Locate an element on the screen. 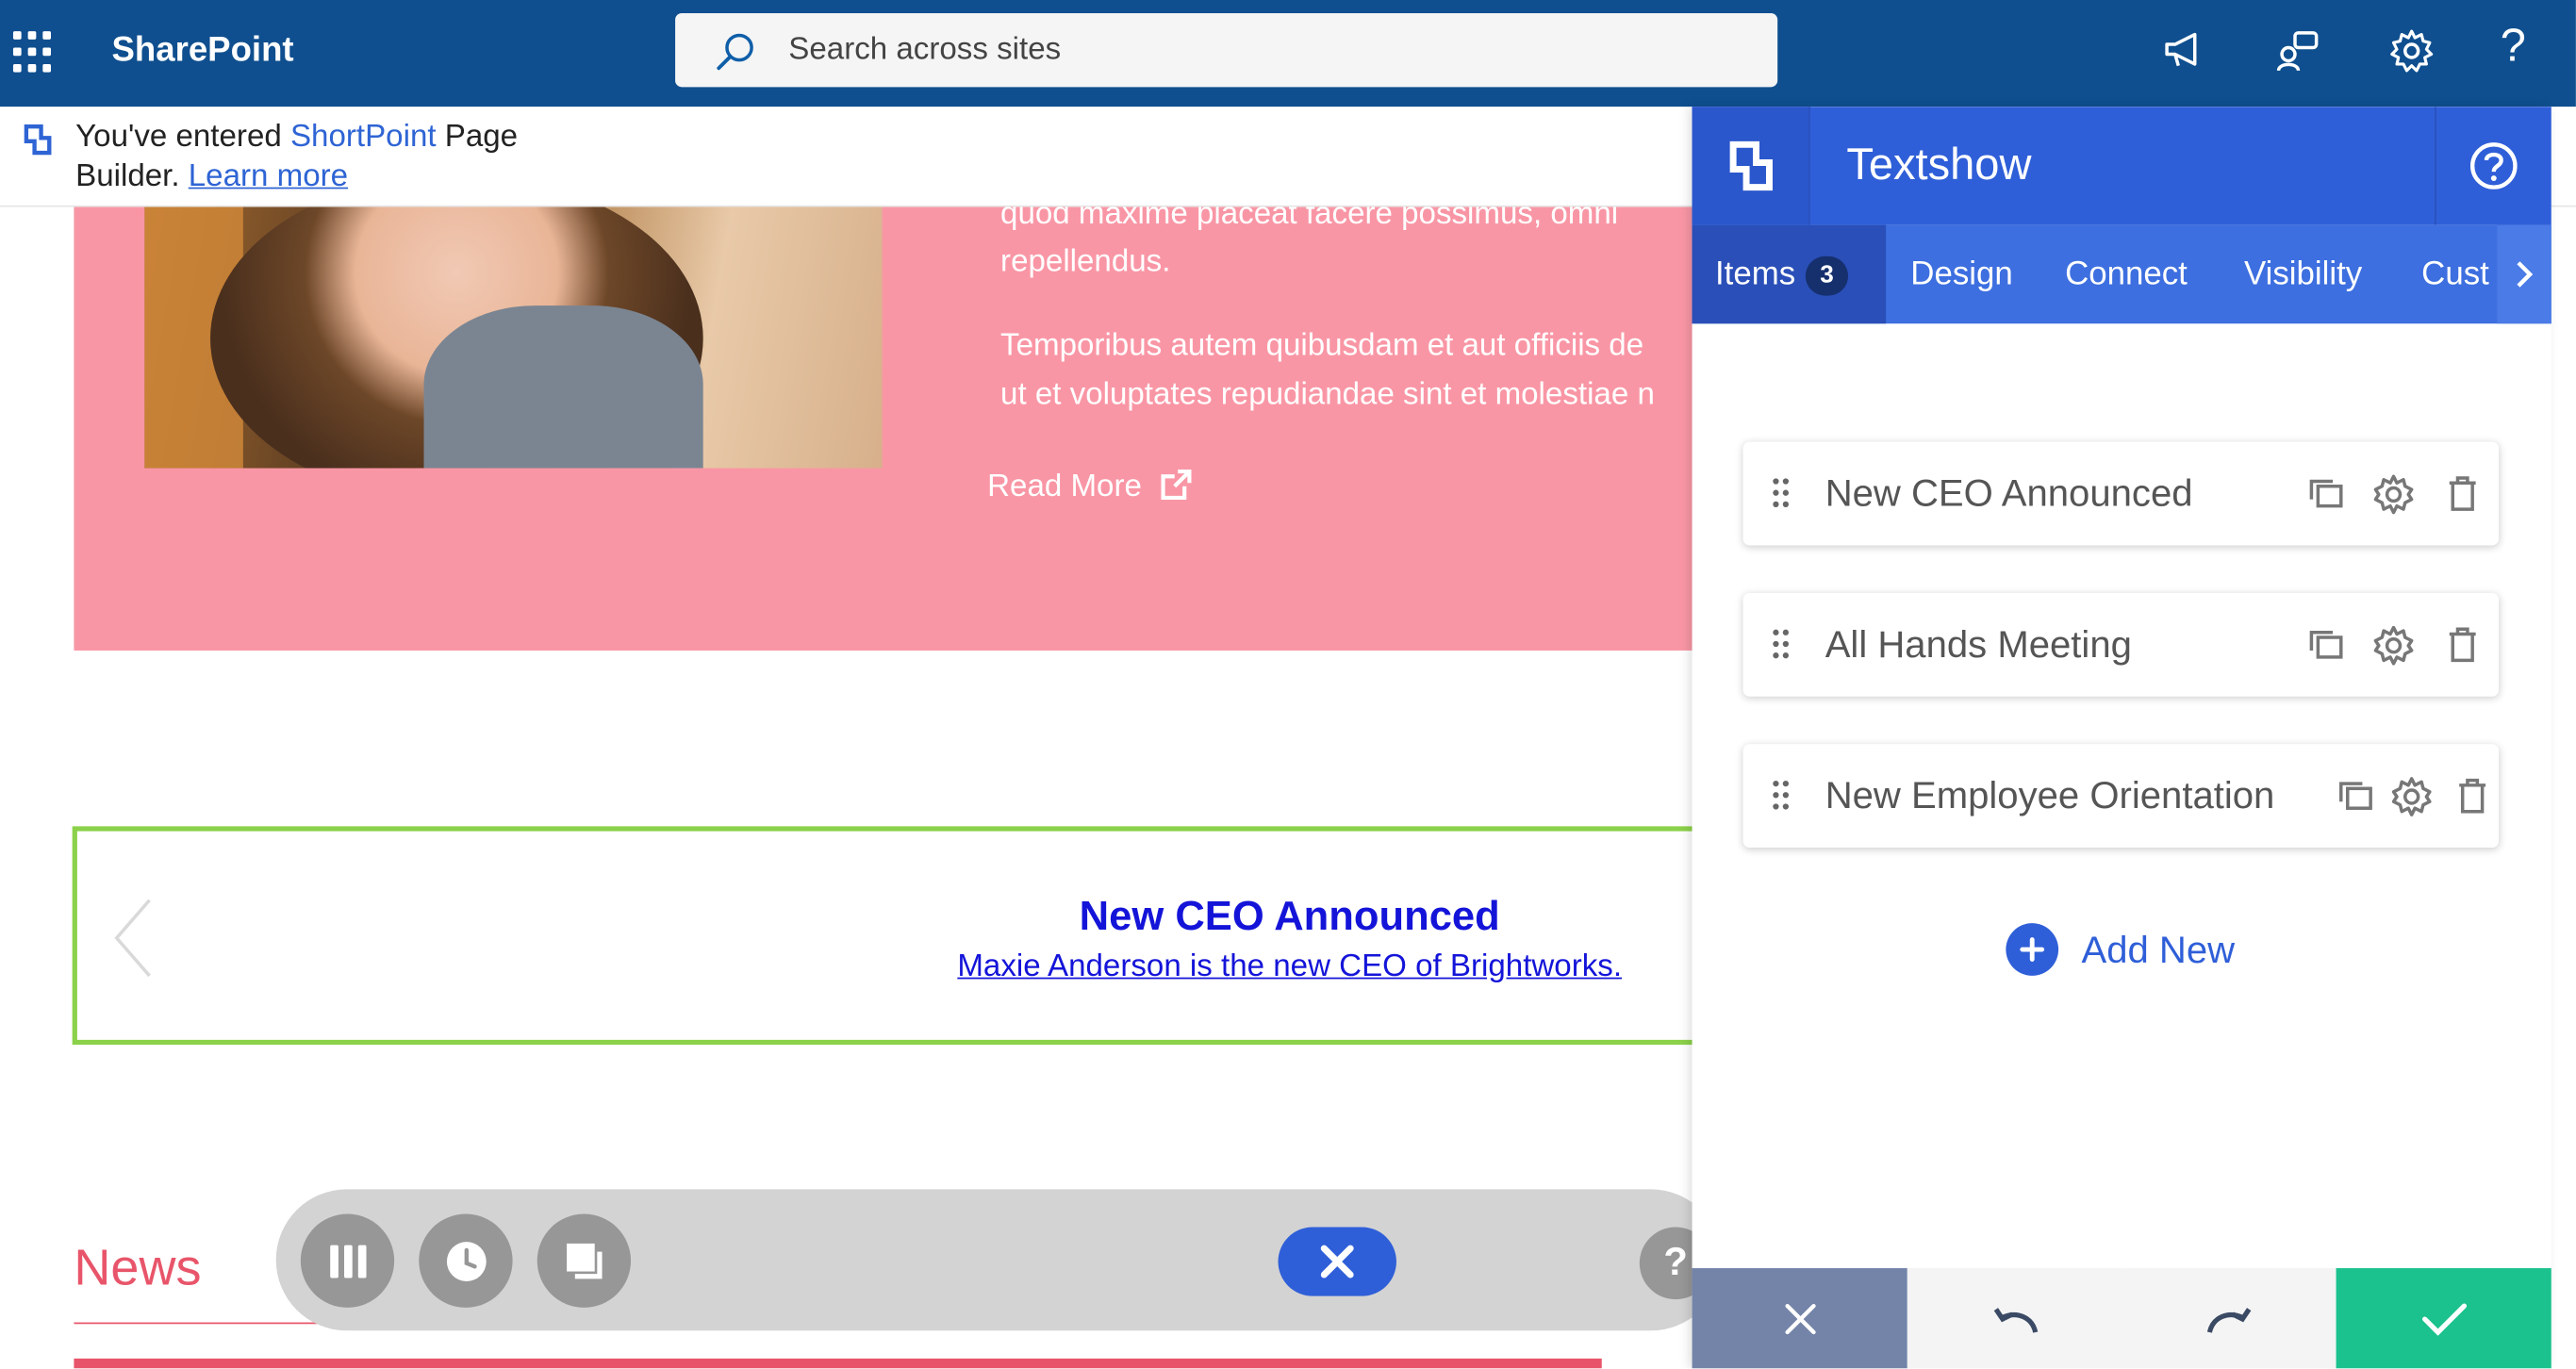  app-launcher-icon is located at coordinates (34, 52).